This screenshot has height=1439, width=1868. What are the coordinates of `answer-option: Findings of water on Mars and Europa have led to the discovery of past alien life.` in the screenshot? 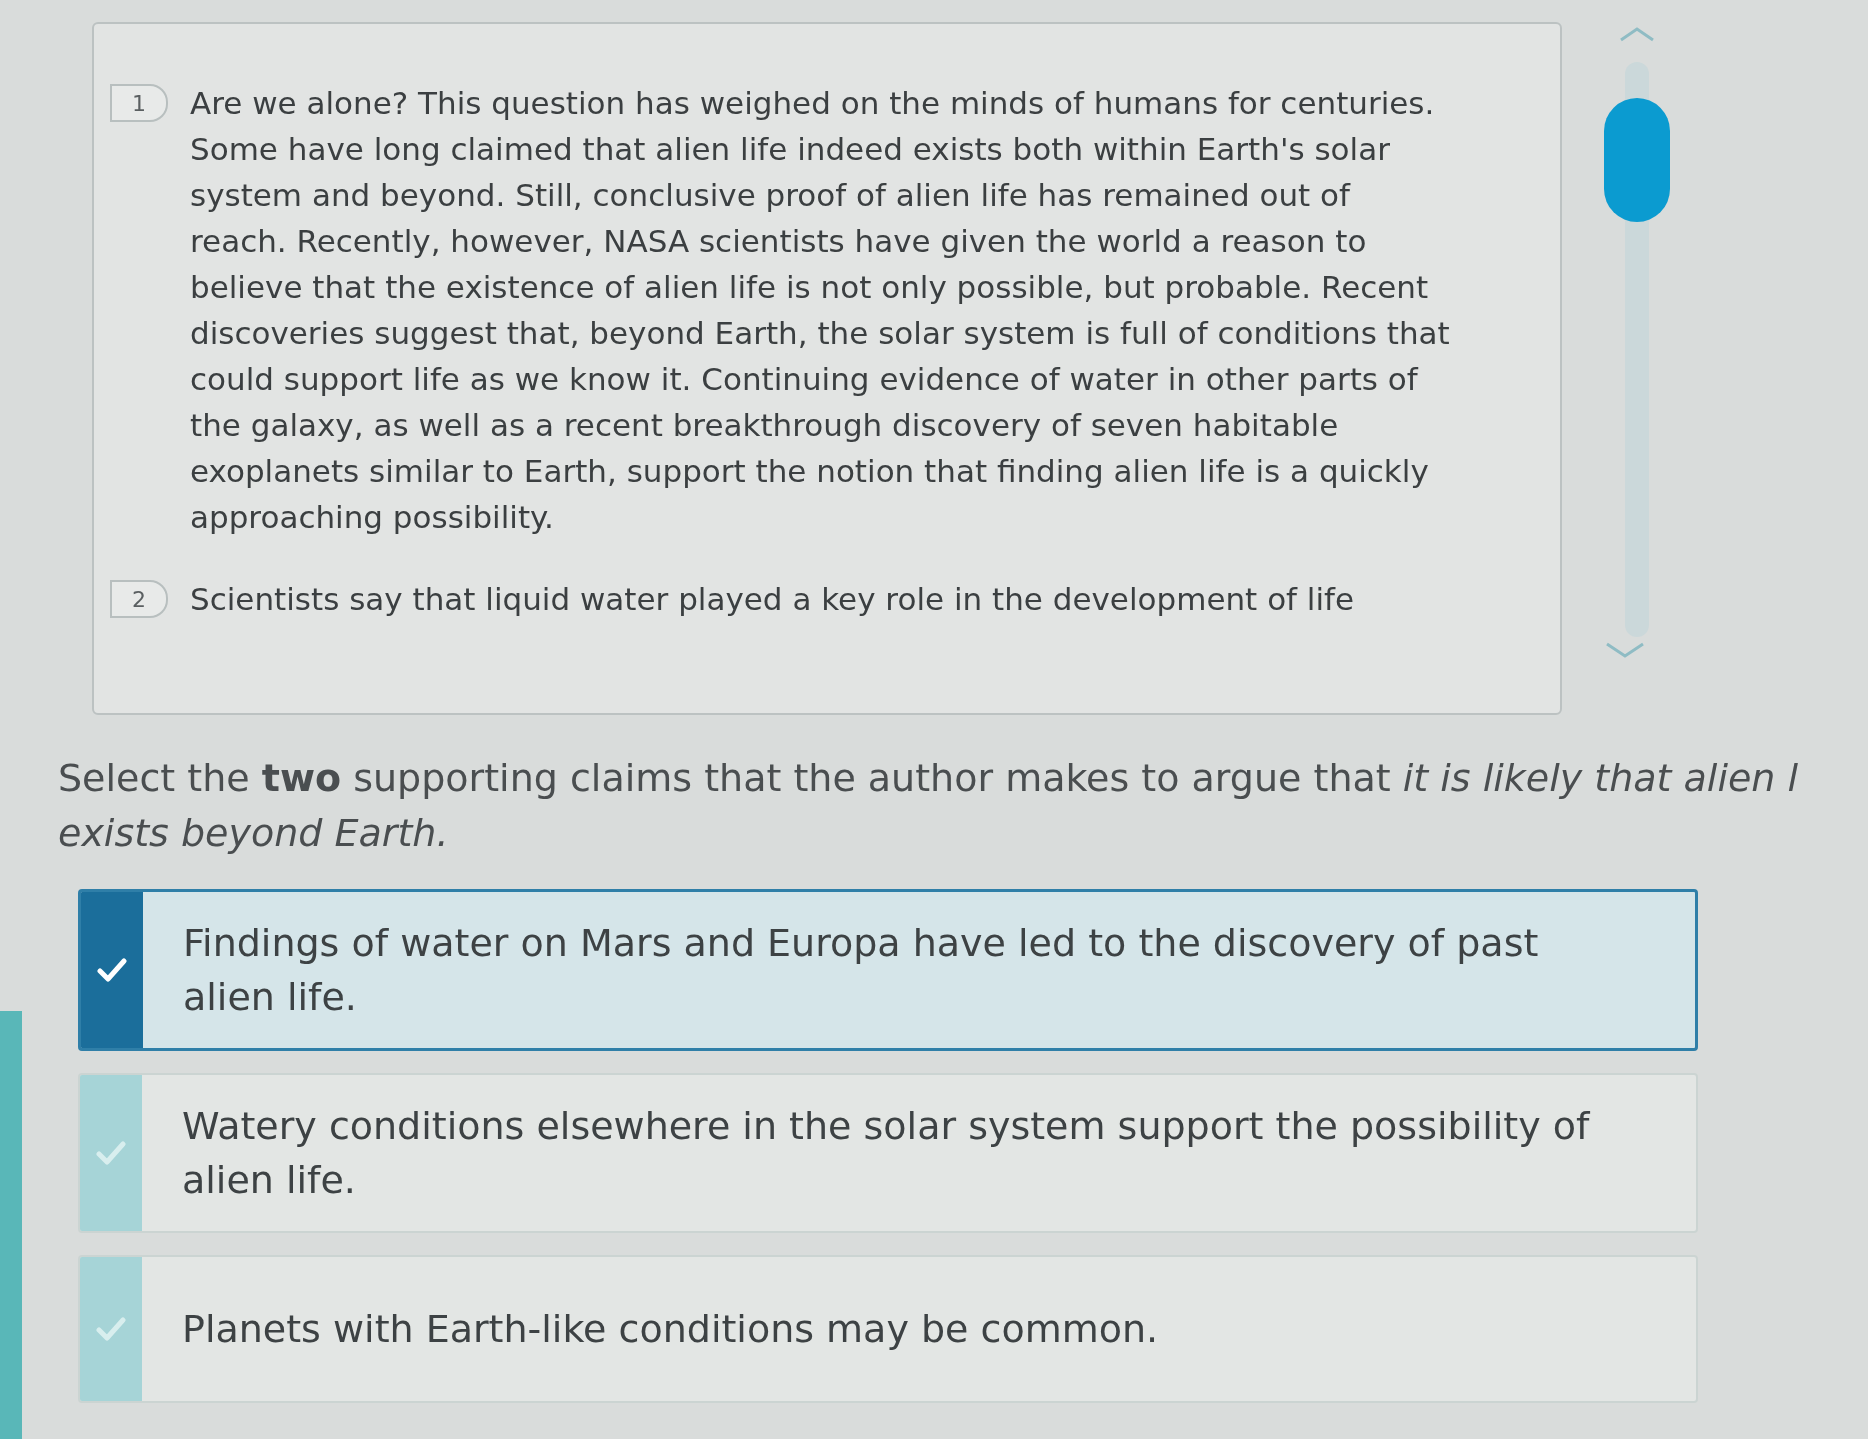 It's located at (888, 970).